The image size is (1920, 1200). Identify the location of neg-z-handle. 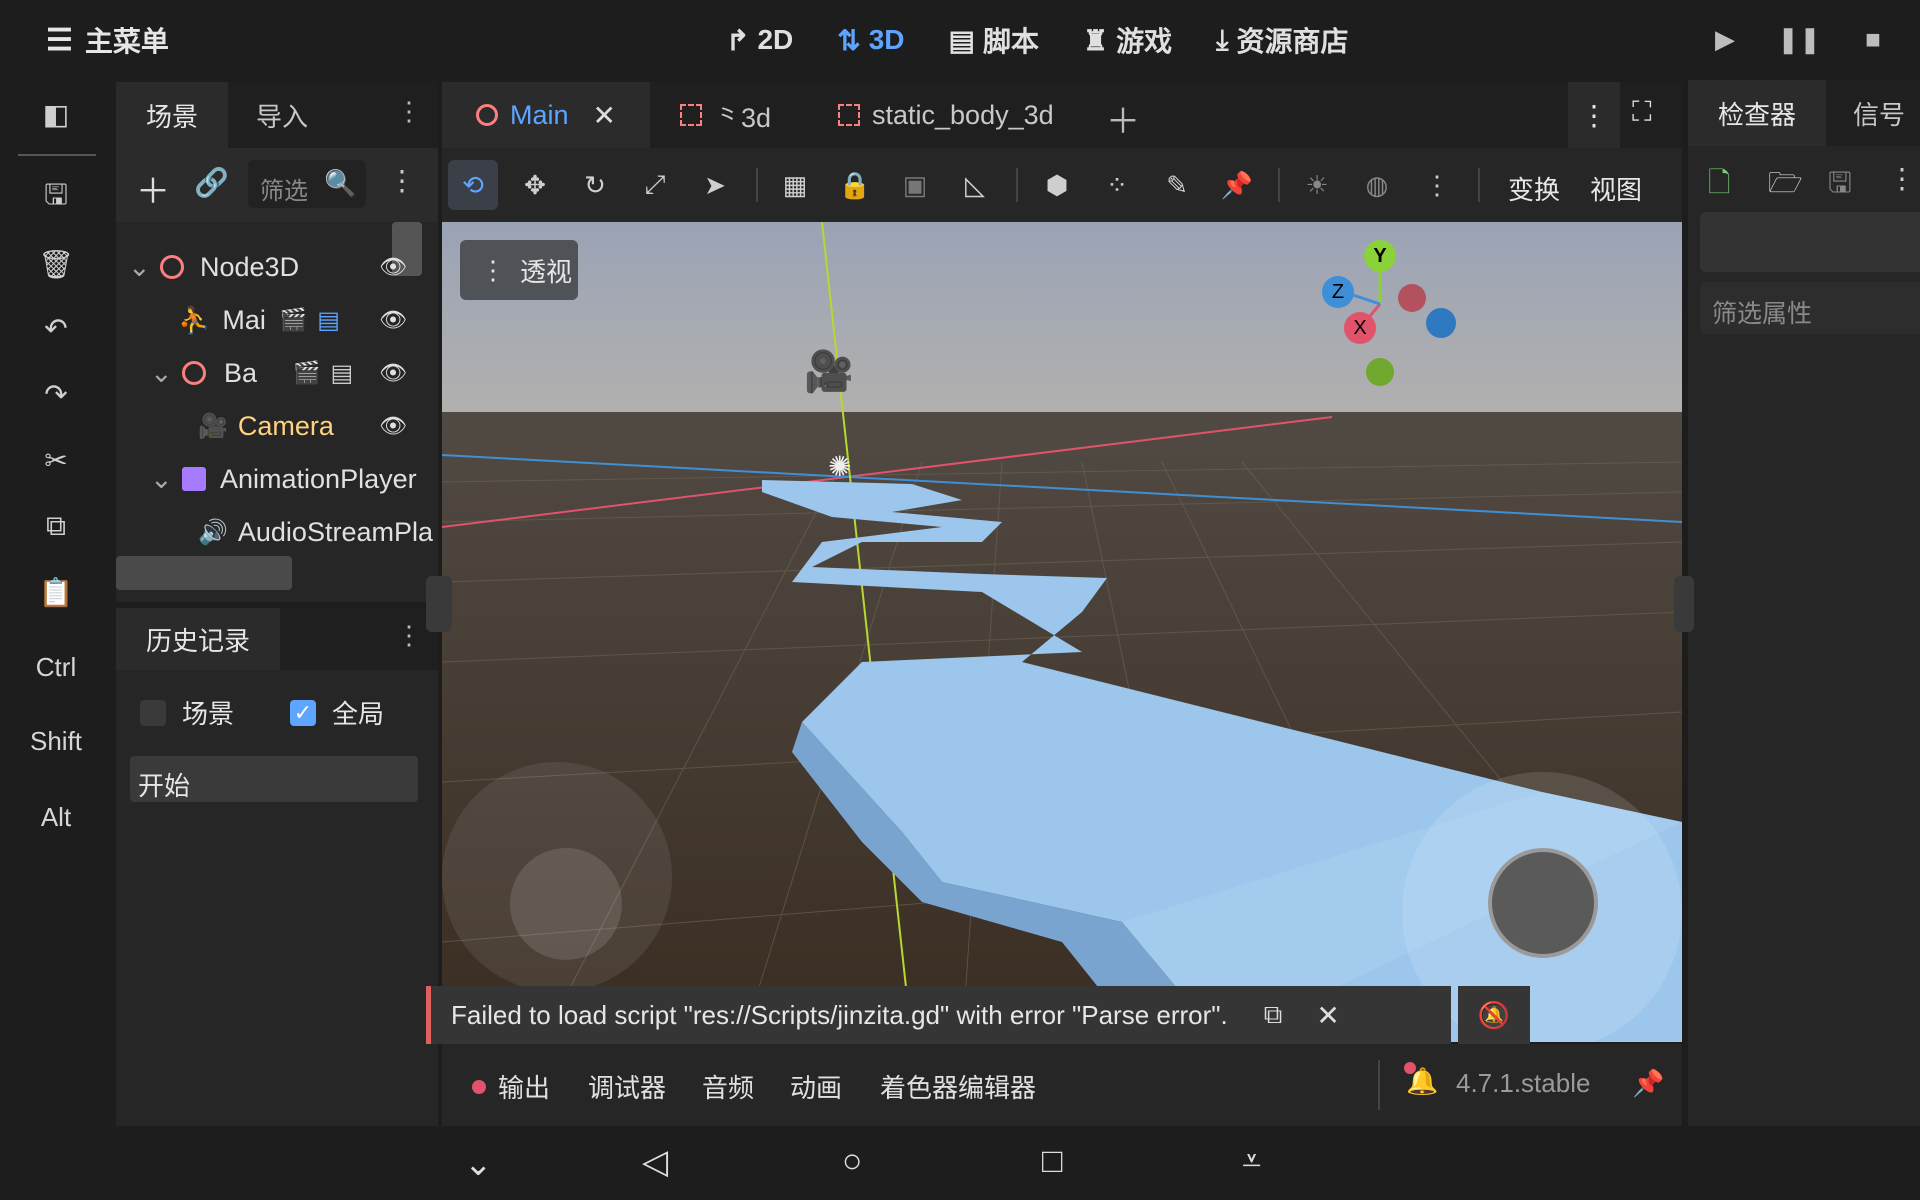
(1441, 323).